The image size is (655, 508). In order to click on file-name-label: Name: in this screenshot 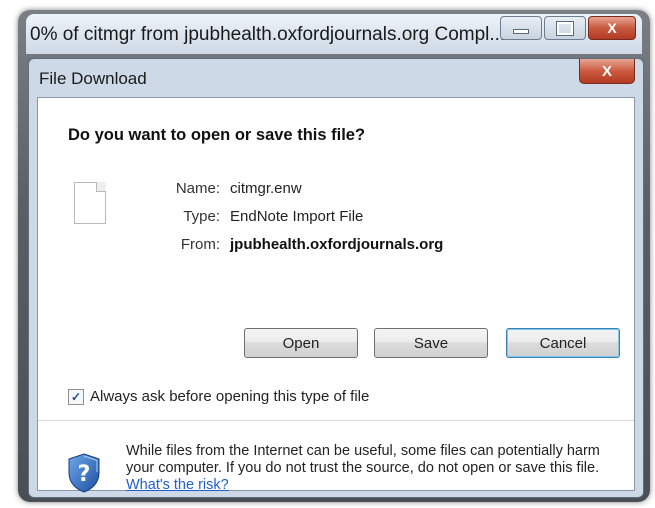, I will do `click(197, 188)`.